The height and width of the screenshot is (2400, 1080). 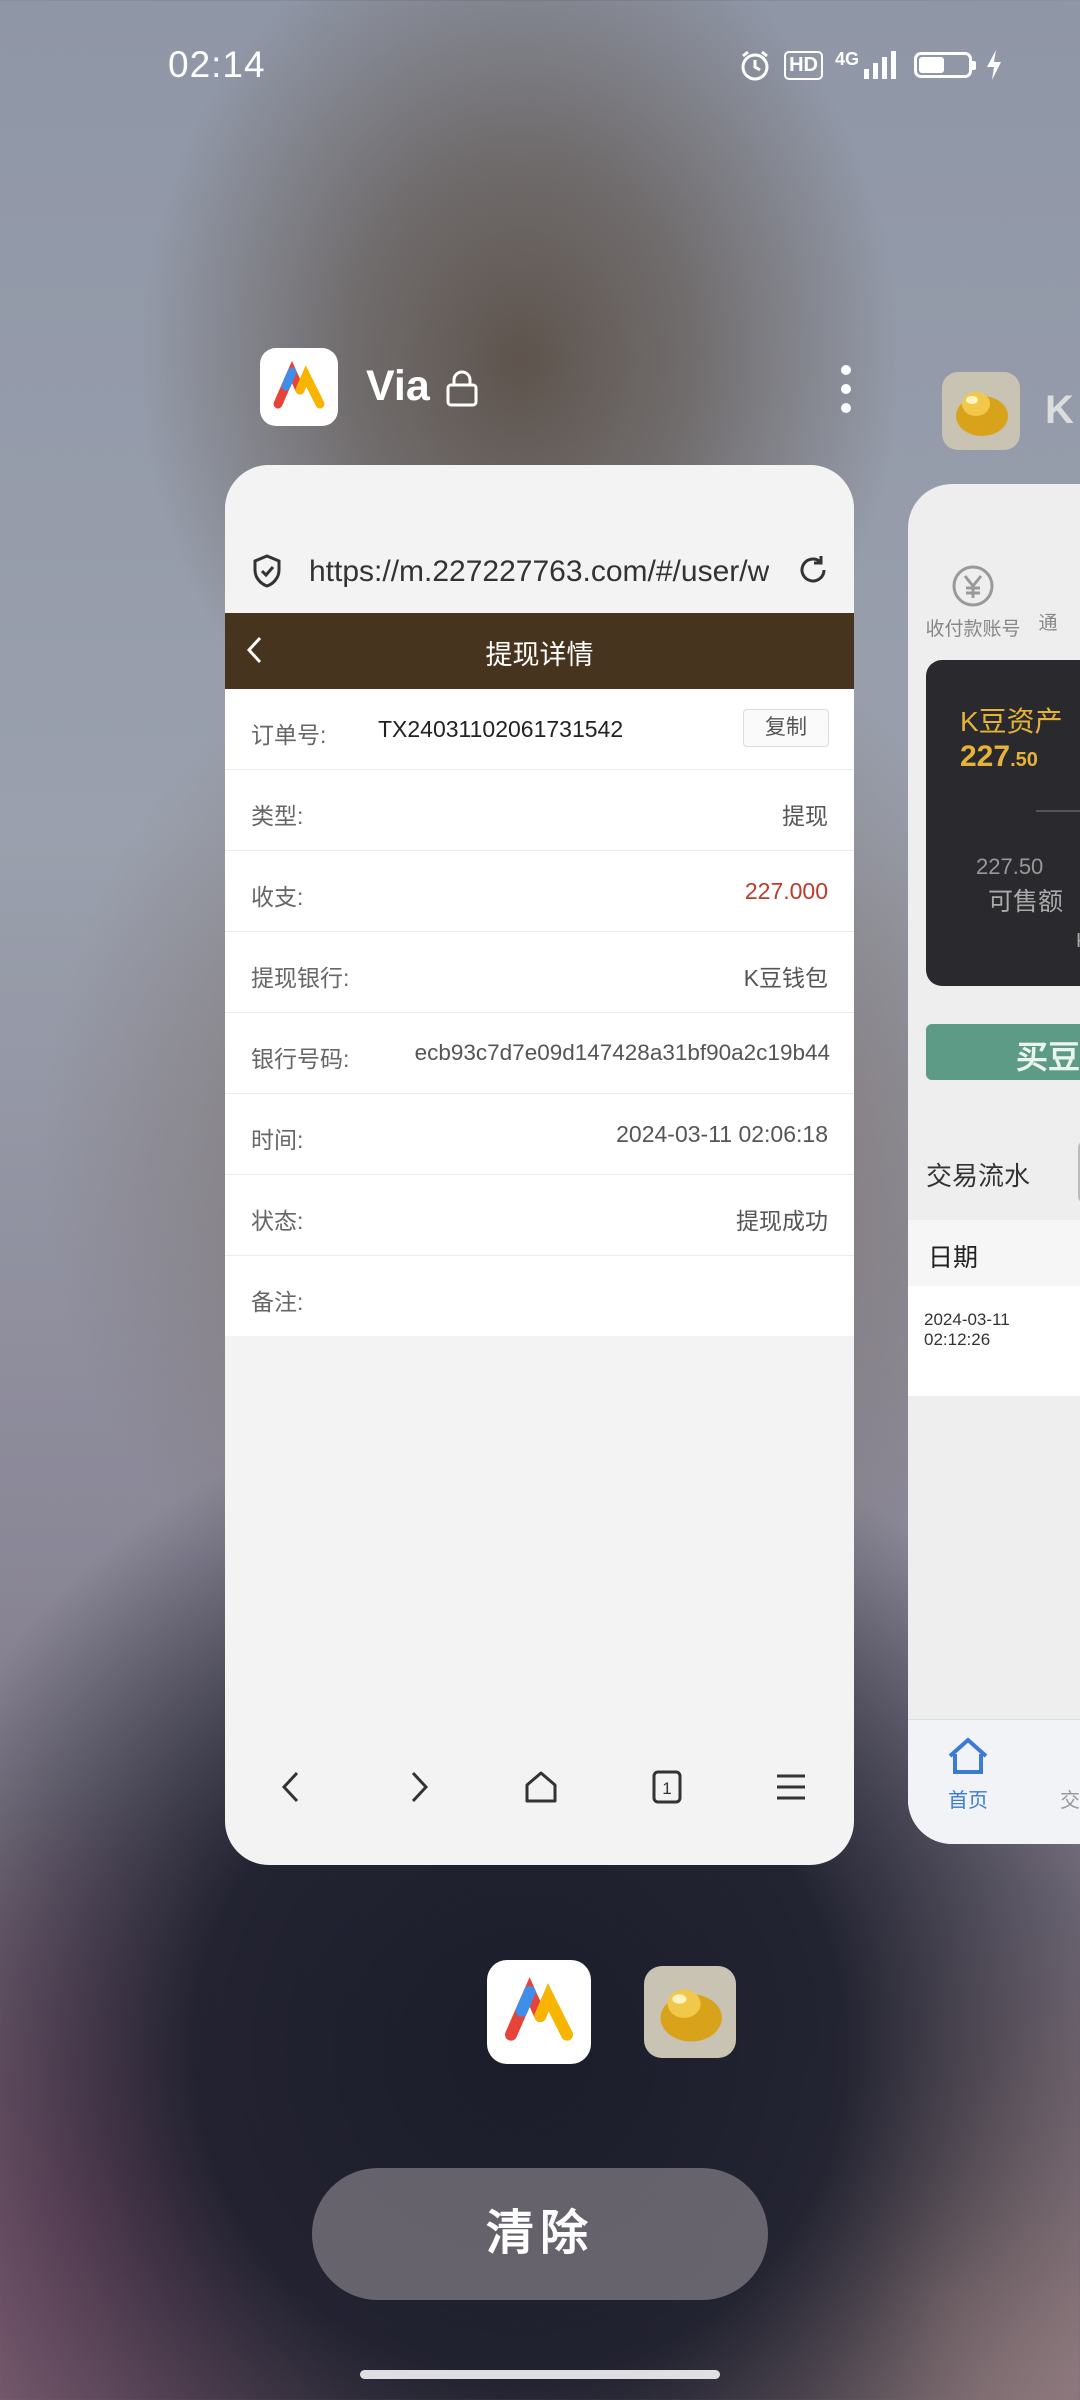 I want to click on row-label: 银行号码:, so click(x=300, y=1059).